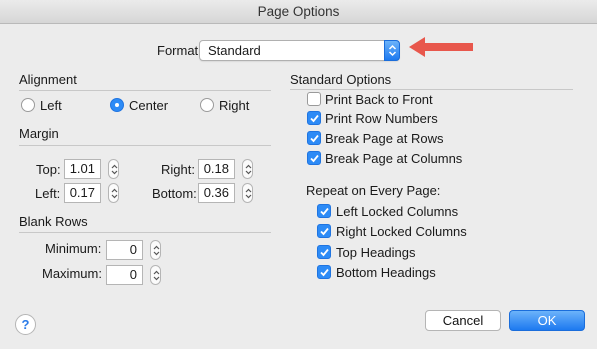 The image size is (597, 349). What do you see at coordinates (39, 133) in the screenshot?
I see `margin-title: Margin` at bounding box center [39, 133].